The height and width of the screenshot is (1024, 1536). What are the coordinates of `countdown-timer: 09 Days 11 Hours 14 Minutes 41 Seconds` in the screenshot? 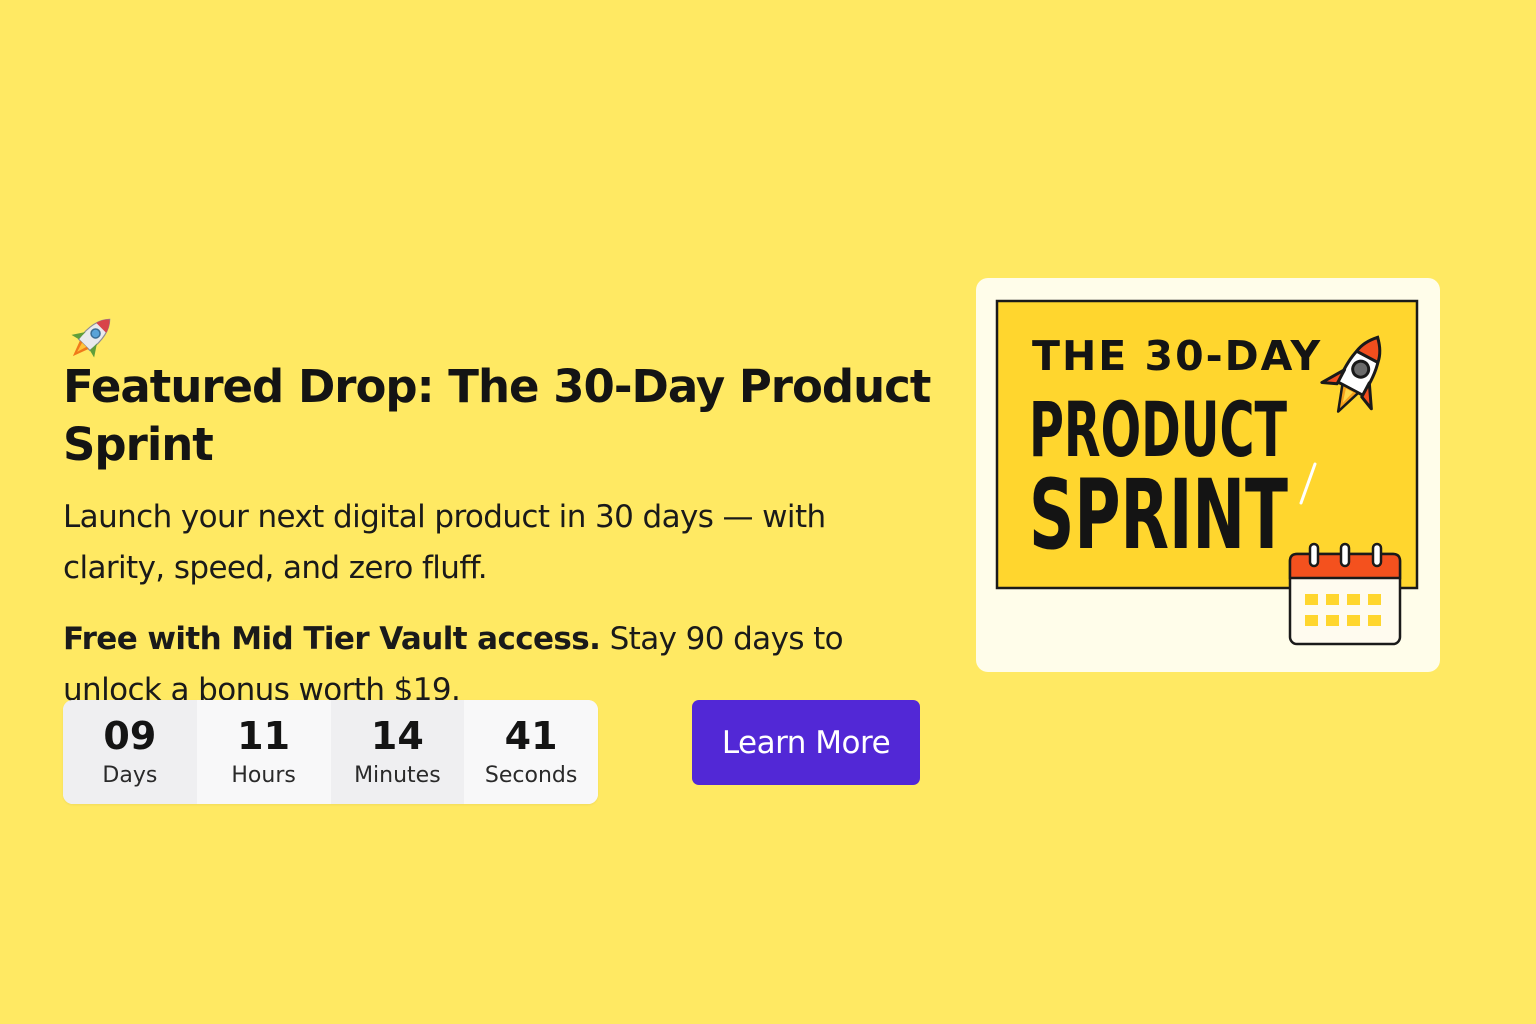 It's located at (330, 752).